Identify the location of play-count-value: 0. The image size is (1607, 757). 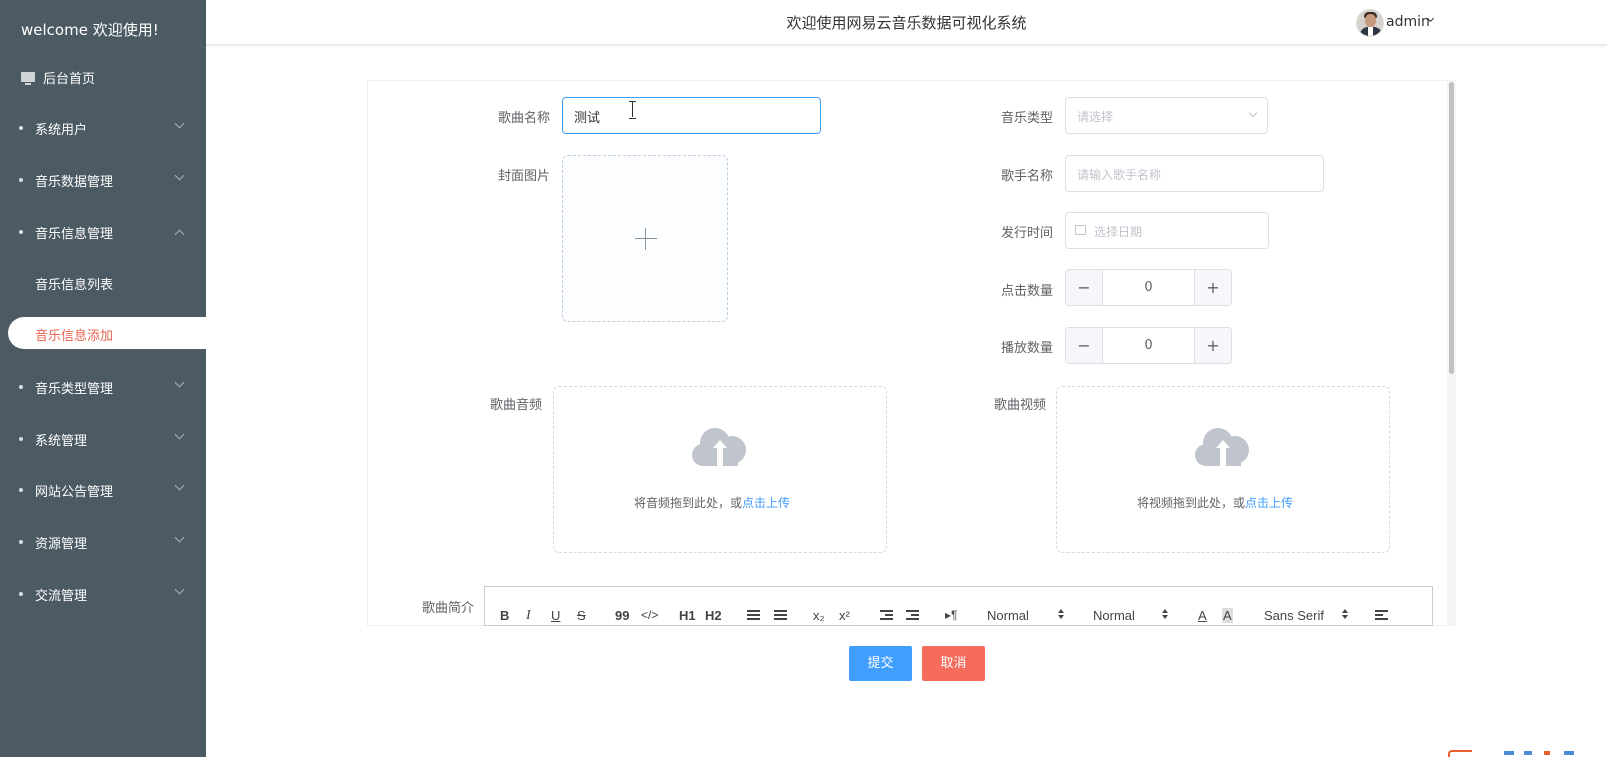
(1148, 345).